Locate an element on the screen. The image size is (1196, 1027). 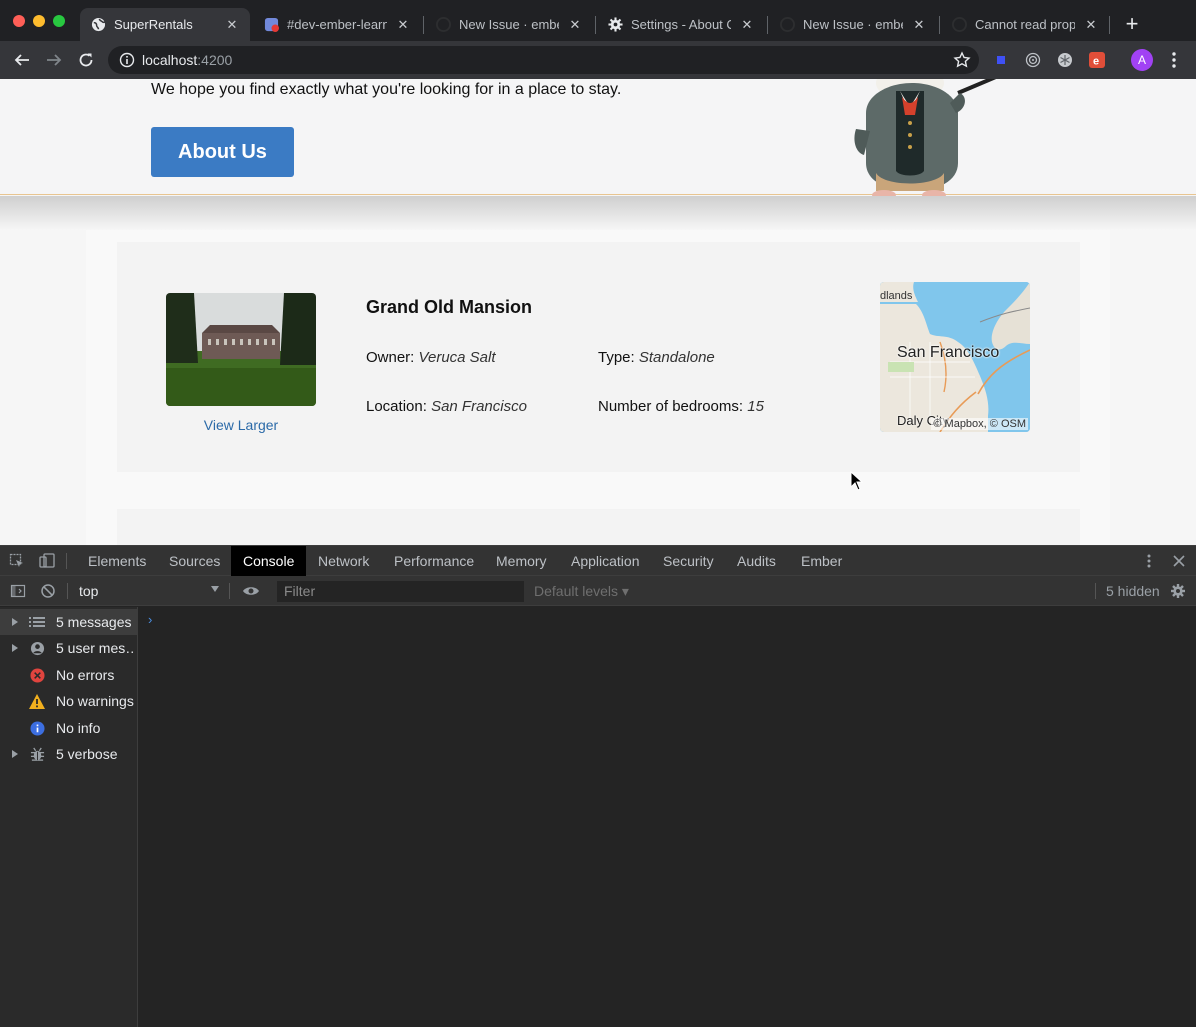
extension-snowflake-icon is located at coordinates (1065, 60).